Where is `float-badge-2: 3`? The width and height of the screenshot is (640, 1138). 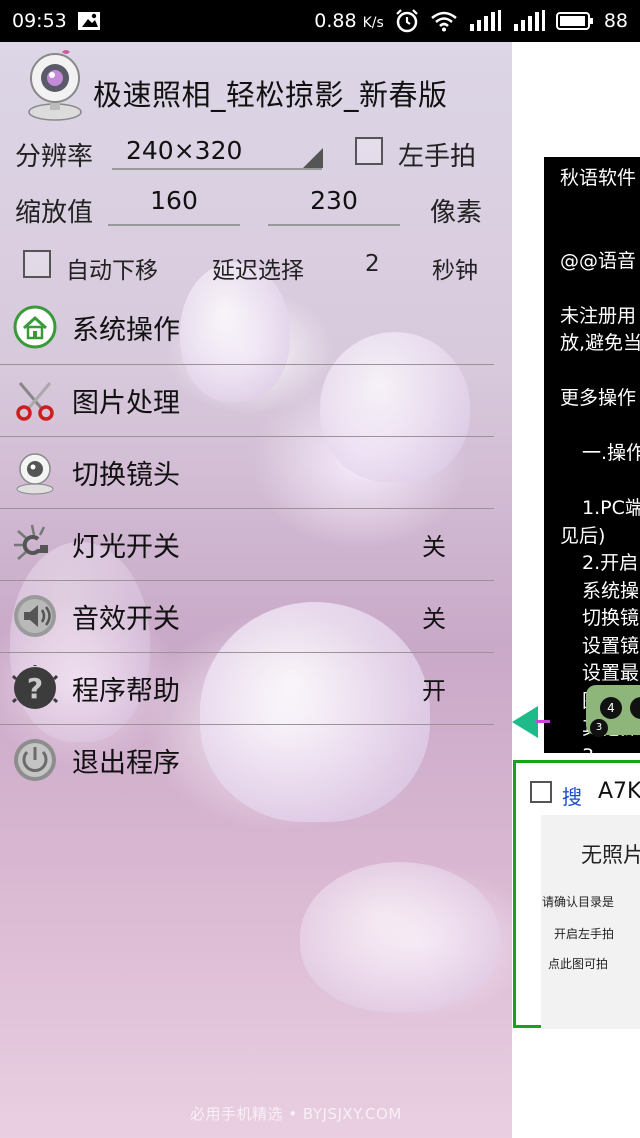 float-badge-2: 3 is located at coordinates (599, 728).